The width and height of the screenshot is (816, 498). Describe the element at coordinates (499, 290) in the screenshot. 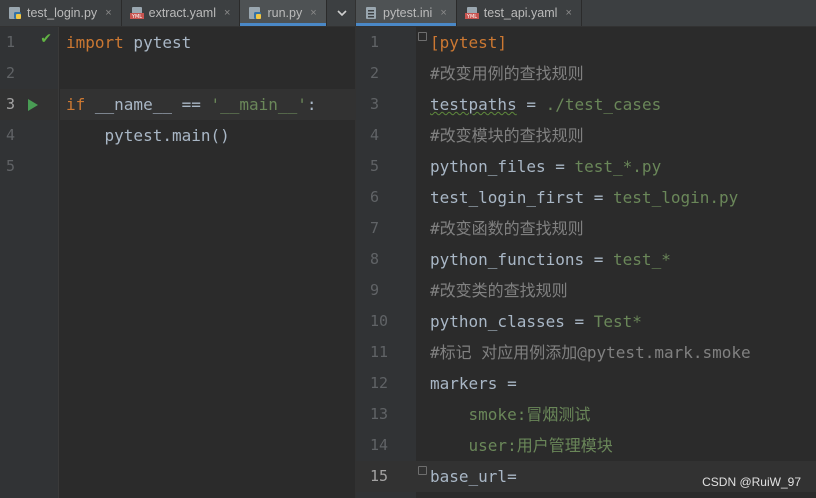

I see `code-token: #改变类的查找规则` at that location.